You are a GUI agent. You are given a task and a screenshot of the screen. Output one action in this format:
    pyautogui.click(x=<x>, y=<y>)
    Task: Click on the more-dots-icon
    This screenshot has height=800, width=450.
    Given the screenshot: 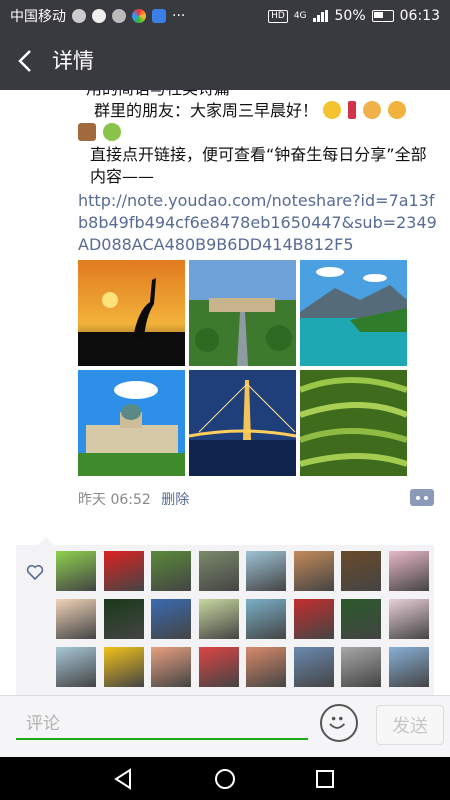 What is the action you would take?
    pyautogui.click(x=422, y=497)
    